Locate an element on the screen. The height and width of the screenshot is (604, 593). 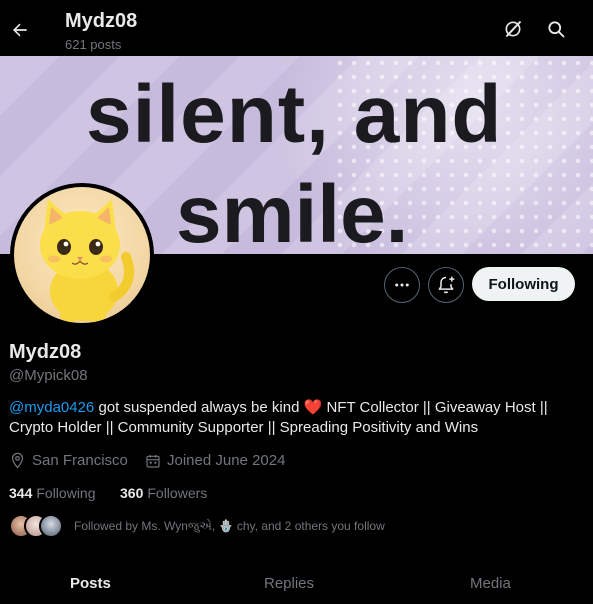
notifications-button is located at coordinates (446, 285).